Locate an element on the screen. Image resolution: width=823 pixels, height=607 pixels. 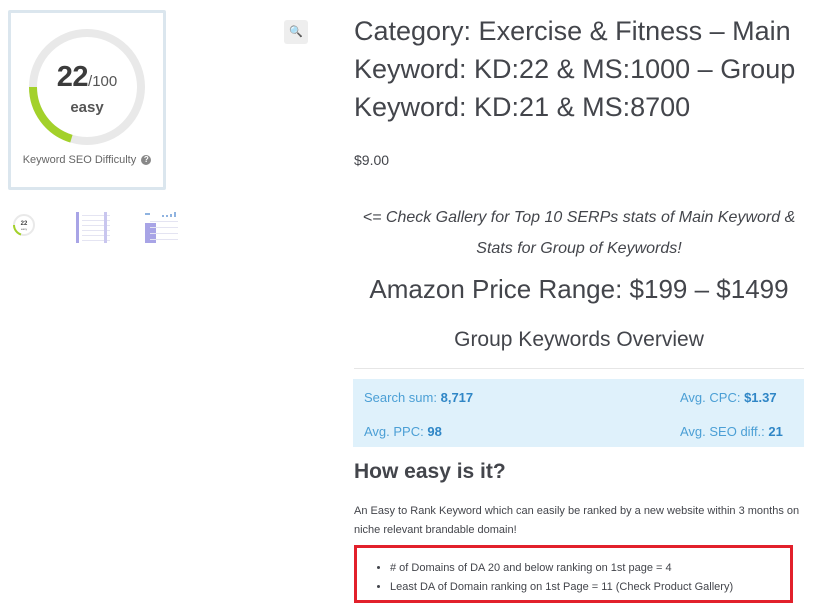
stat-avg-seo-diff-value: 21 is located at coordinates (775, 431).